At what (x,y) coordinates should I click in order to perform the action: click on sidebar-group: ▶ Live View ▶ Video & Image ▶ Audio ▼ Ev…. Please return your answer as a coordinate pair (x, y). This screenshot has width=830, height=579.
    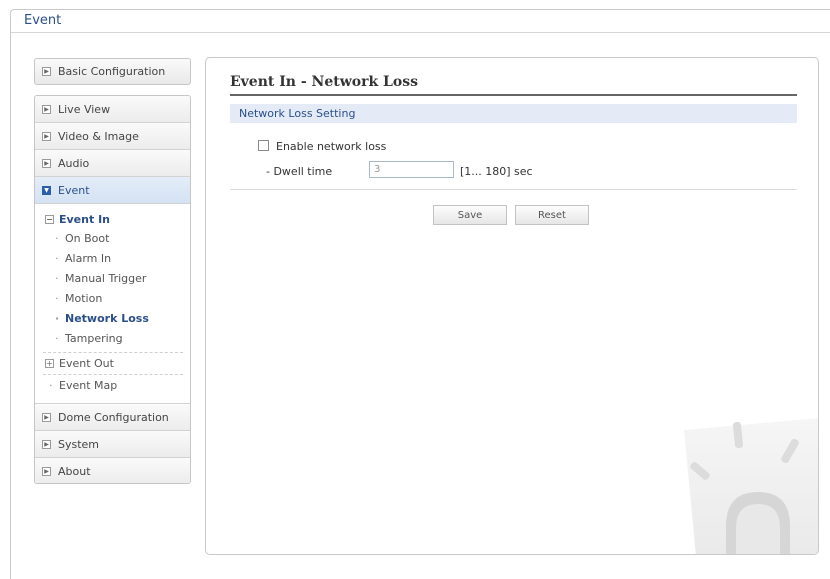
    Looking at the image, I should click on (112, 289).